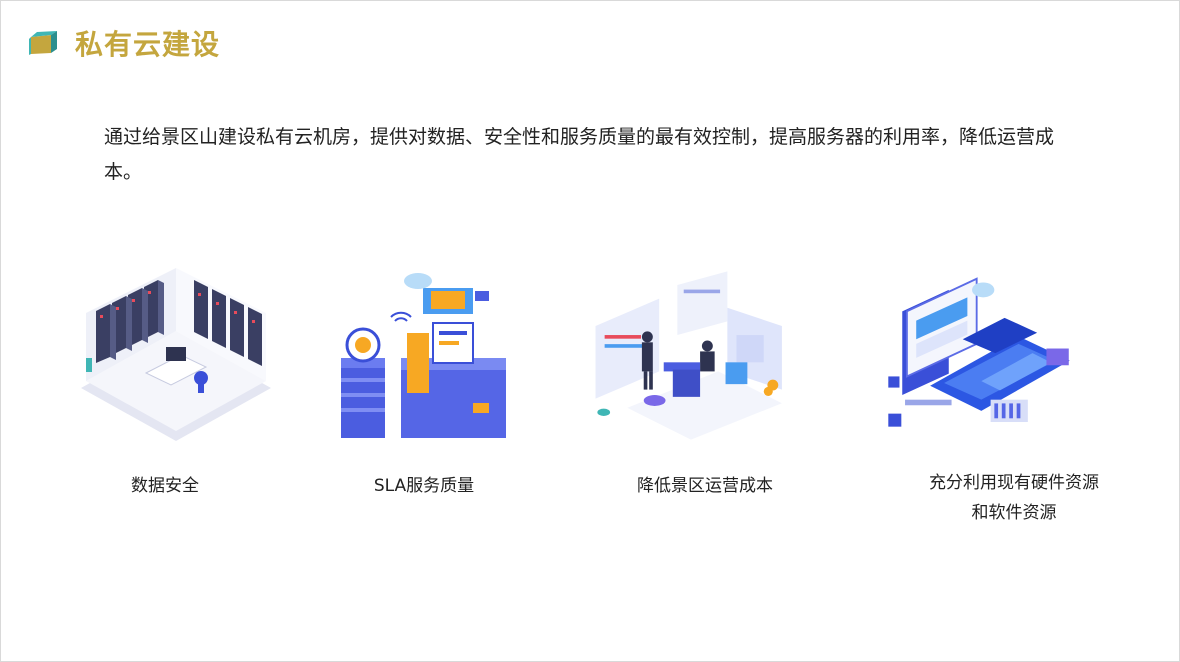  What do you see at coordinates (691, 355) in the screenshot?
I see `cost-reduction-illustration` at bounding box center [691, 355].